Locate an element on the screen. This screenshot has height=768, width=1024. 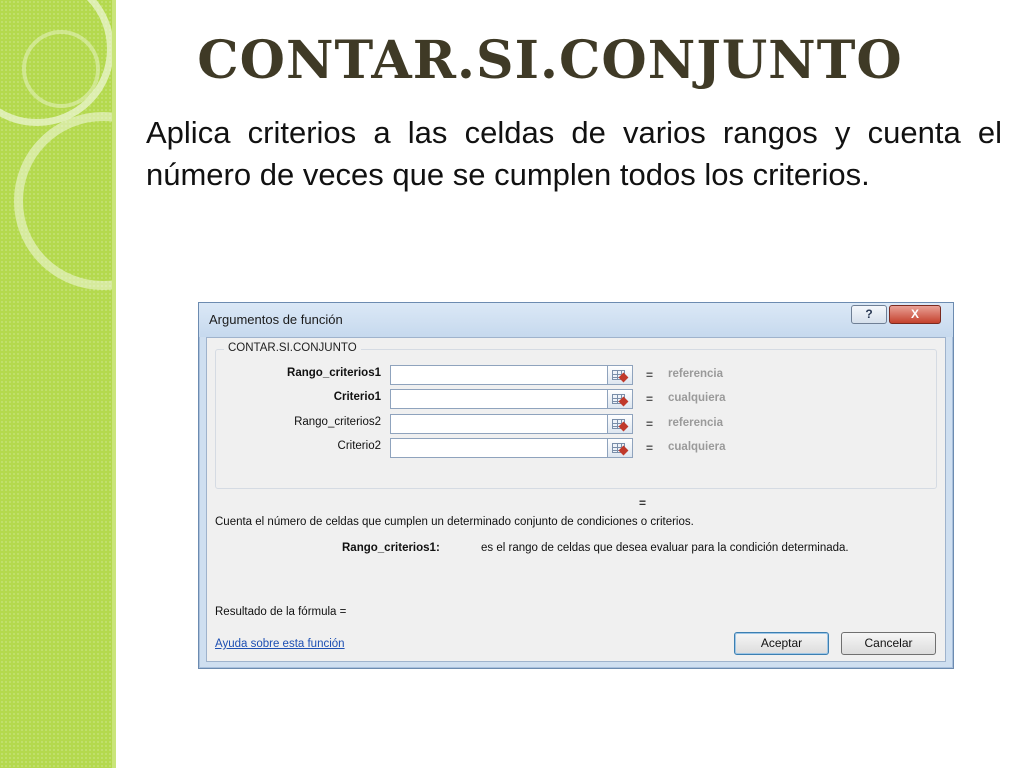
slide-title: CONTAR.SI.CONJUNTO is located at coordinates (550, 60).